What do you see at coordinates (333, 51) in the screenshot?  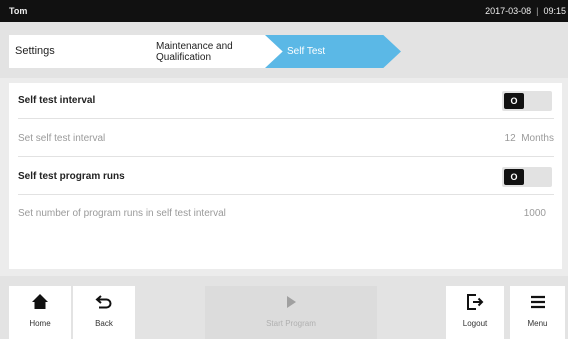 I see `breadcrumb-self-test: Self Test` at bounding box center [333, 51].